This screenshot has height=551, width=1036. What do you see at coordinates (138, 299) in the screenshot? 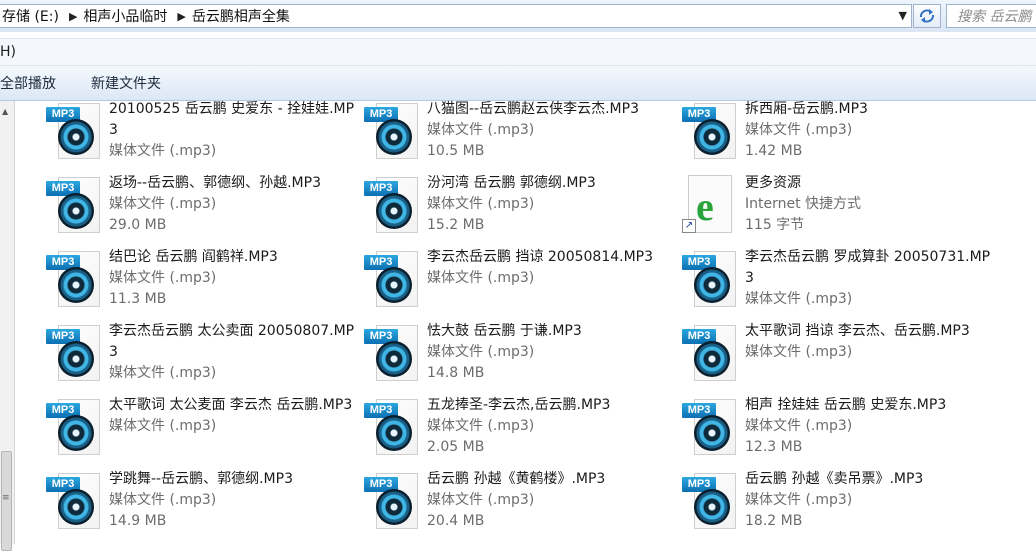
I see `file-size: 11.3 MB` at bounding box center [138, 299].